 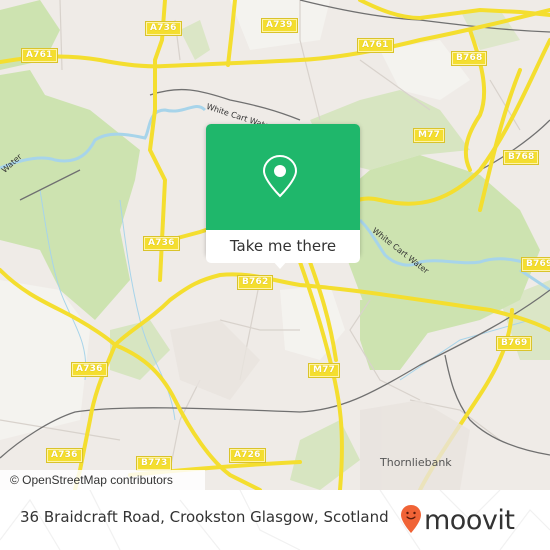 What do you see at coordinates (255, 282) in the screenshot?
I see `road-label-b762: B762` at bounding box center [255, 282].